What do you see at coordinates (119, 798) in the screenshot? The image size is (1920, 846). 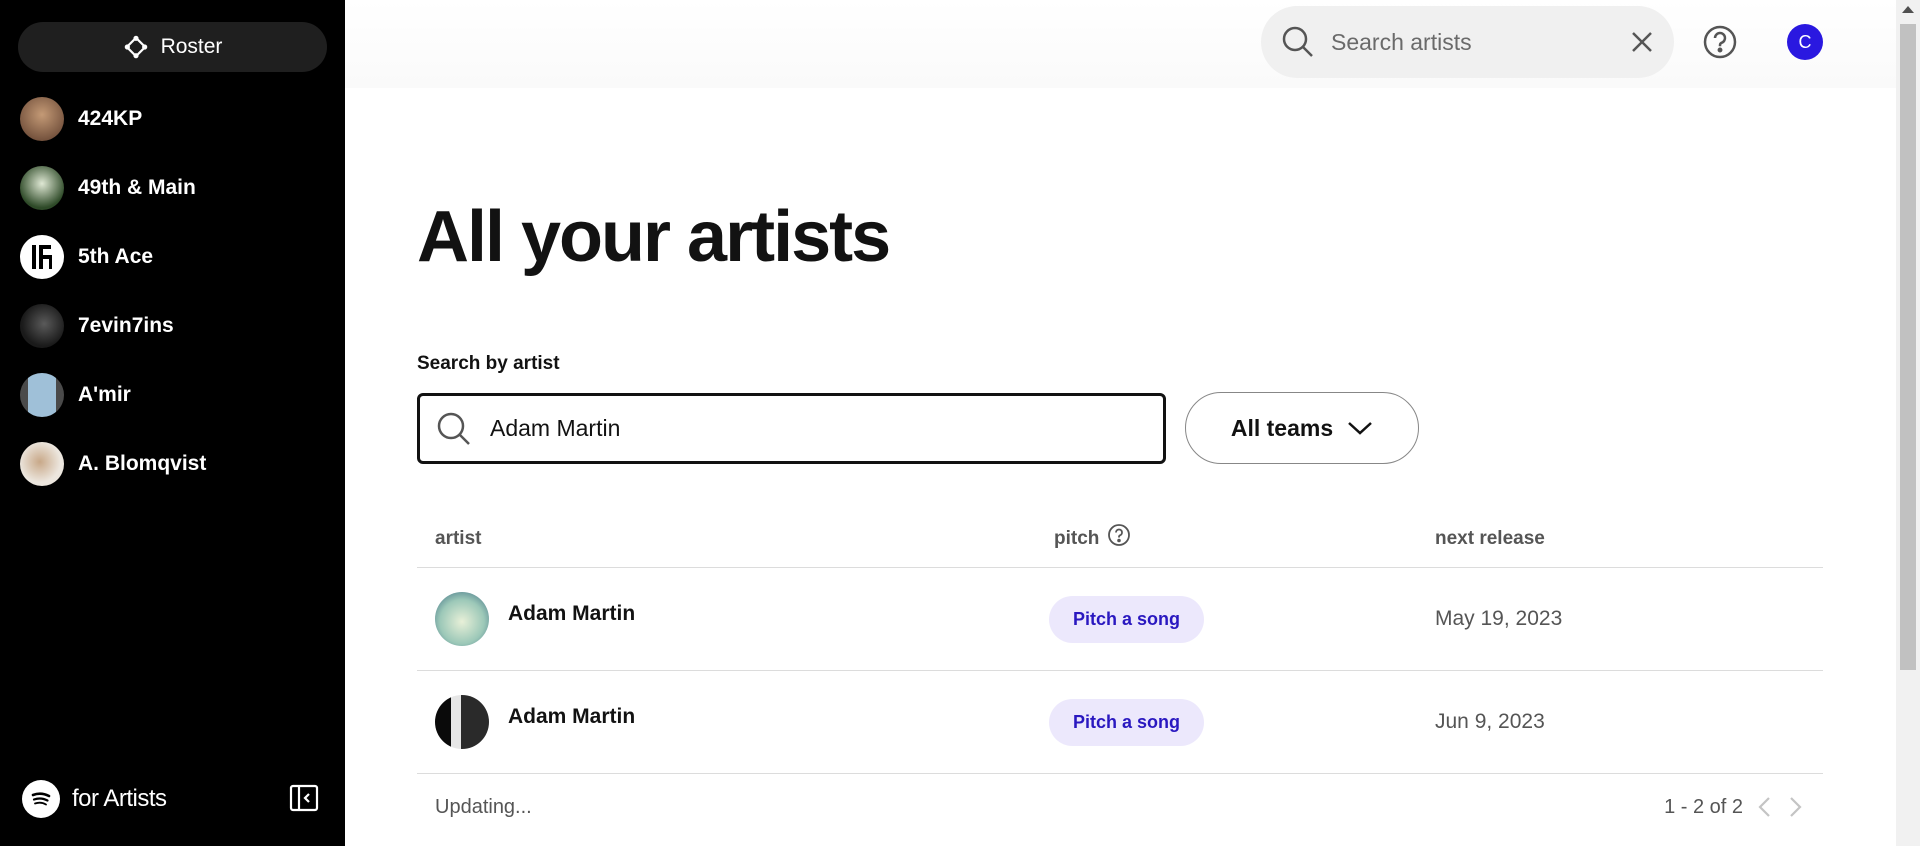 I see `brand-text: for Artists` at bounding box center [119, 798].